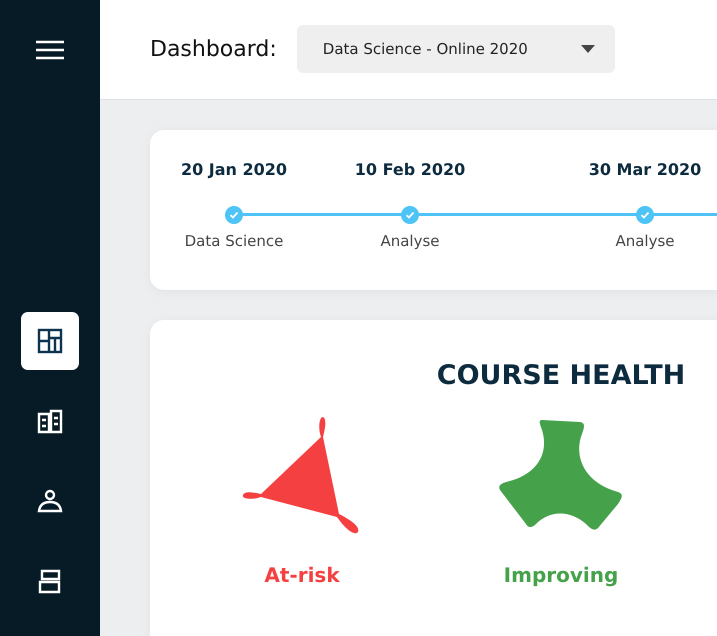 This screenshot has height=636, width=717. I want to click on health-status-label: Improving, so click(561, 575).